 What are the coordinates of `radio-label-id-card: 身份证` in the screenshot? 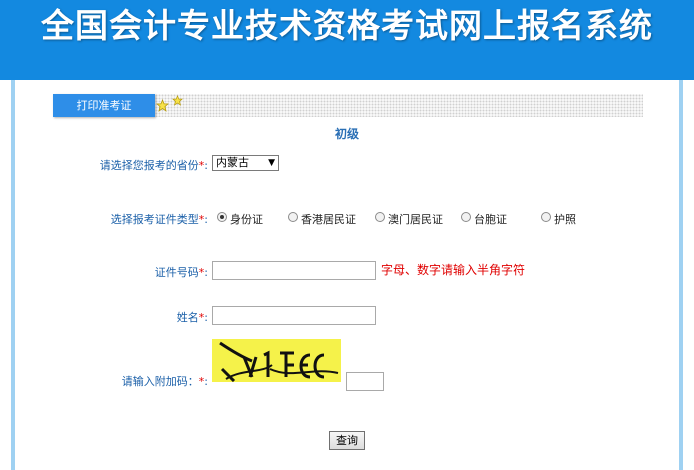 It's located at (246, 219).